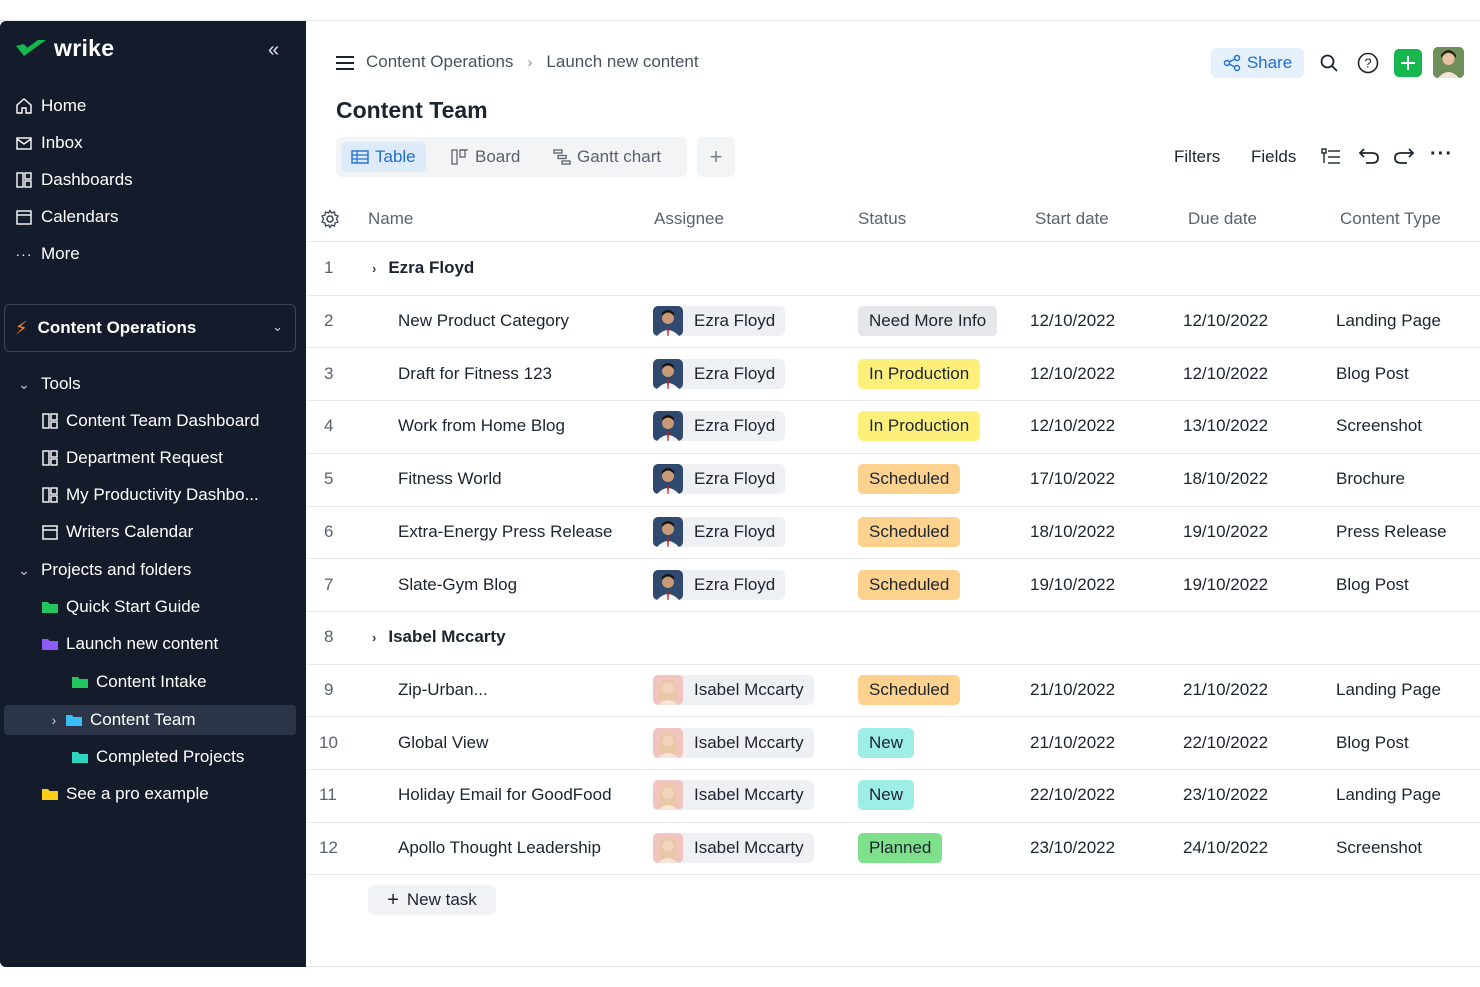 Image resolution: width=1480 pixels, height=987 pixels. Describe the element at coordinates (1225, 848) in the screenshot. I see `due-date: 24/10/2022` at that location.